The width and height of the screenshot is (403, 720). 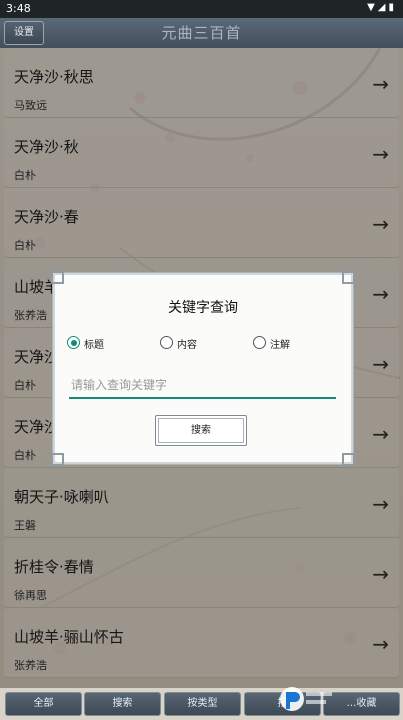 I want to click on app-title: 元曲三百首, so click(x=201, y=33).